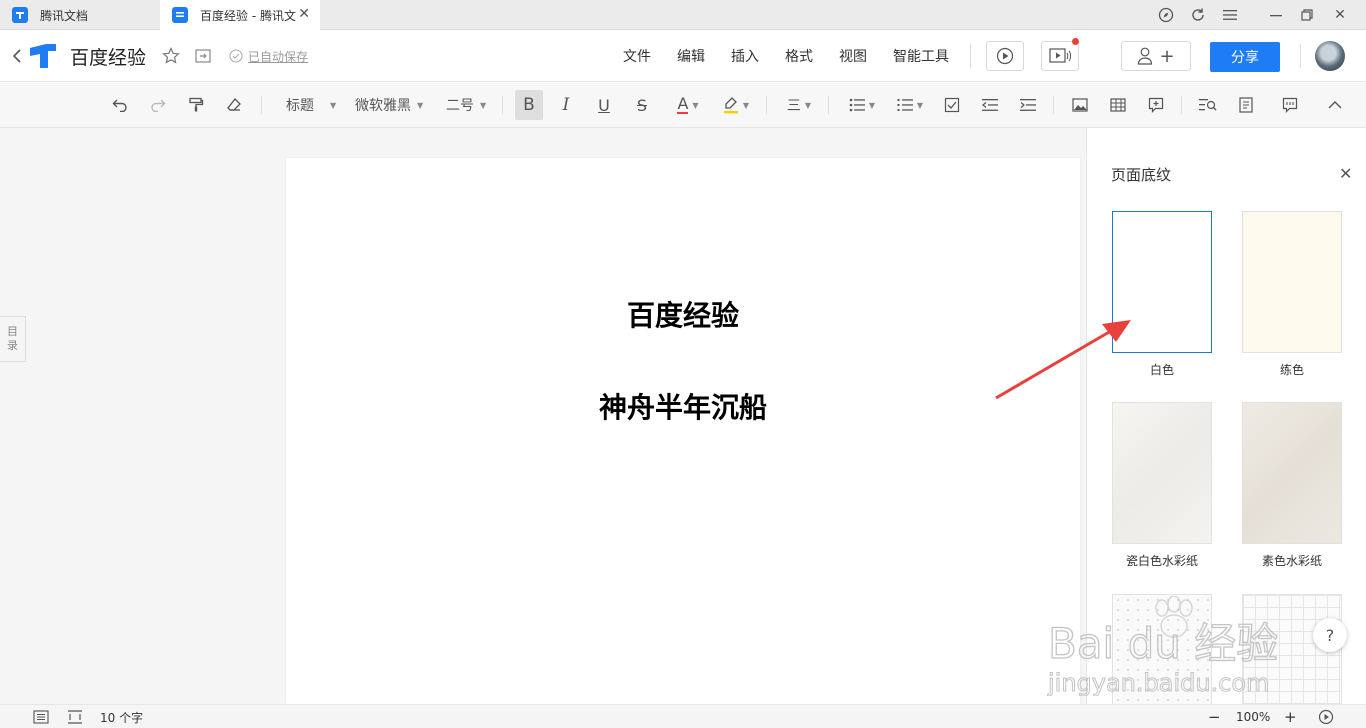 This screenshot has width=1366, height=728. What do you see at coordinates (234, 105) in the screenshot?
I see `clear-format-icon` at bounding box center [234, 105].